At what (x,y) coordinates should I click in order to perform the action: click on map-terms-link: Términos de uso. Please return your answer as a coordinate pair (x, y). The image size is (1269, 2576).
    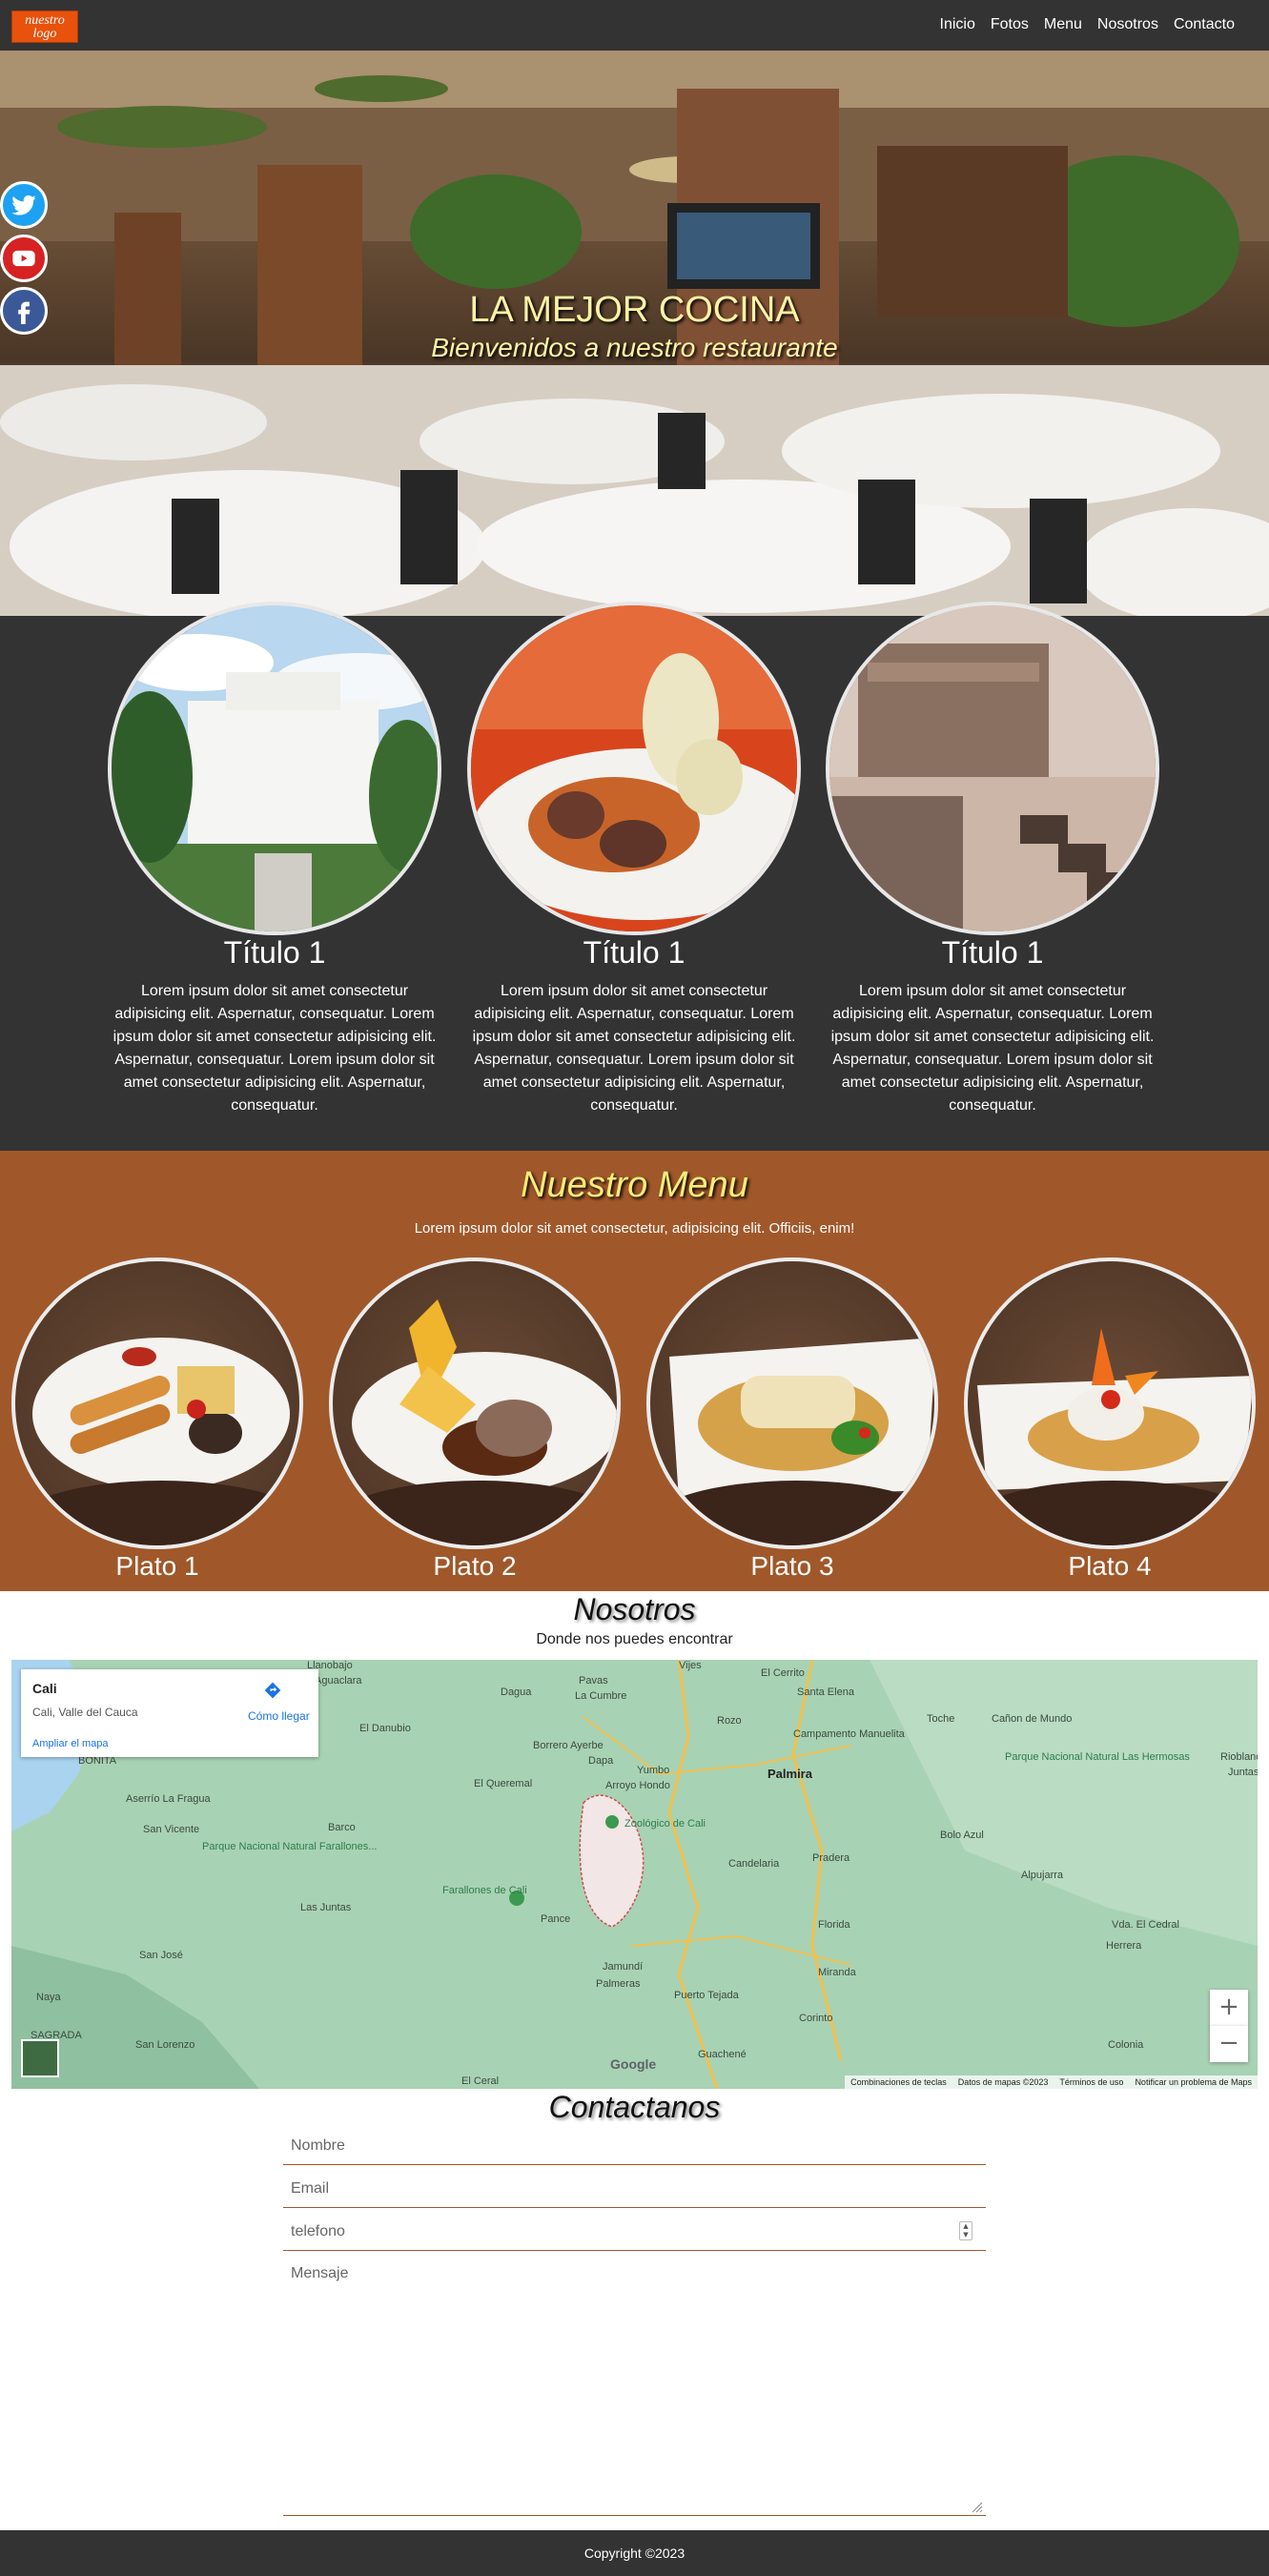
    Looking at the image, I should click on (1091, 2082).